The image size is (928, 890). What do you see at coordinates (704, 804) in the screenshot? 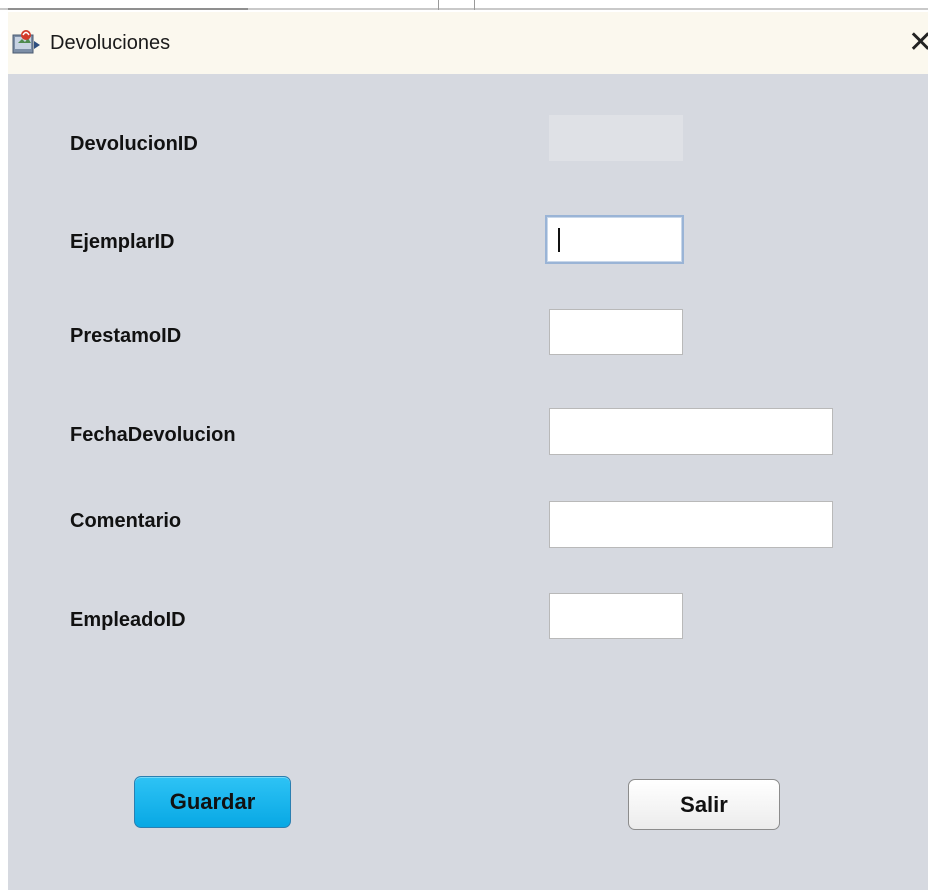
I see `salir-button: Salir` at bounding box center [704, 804].